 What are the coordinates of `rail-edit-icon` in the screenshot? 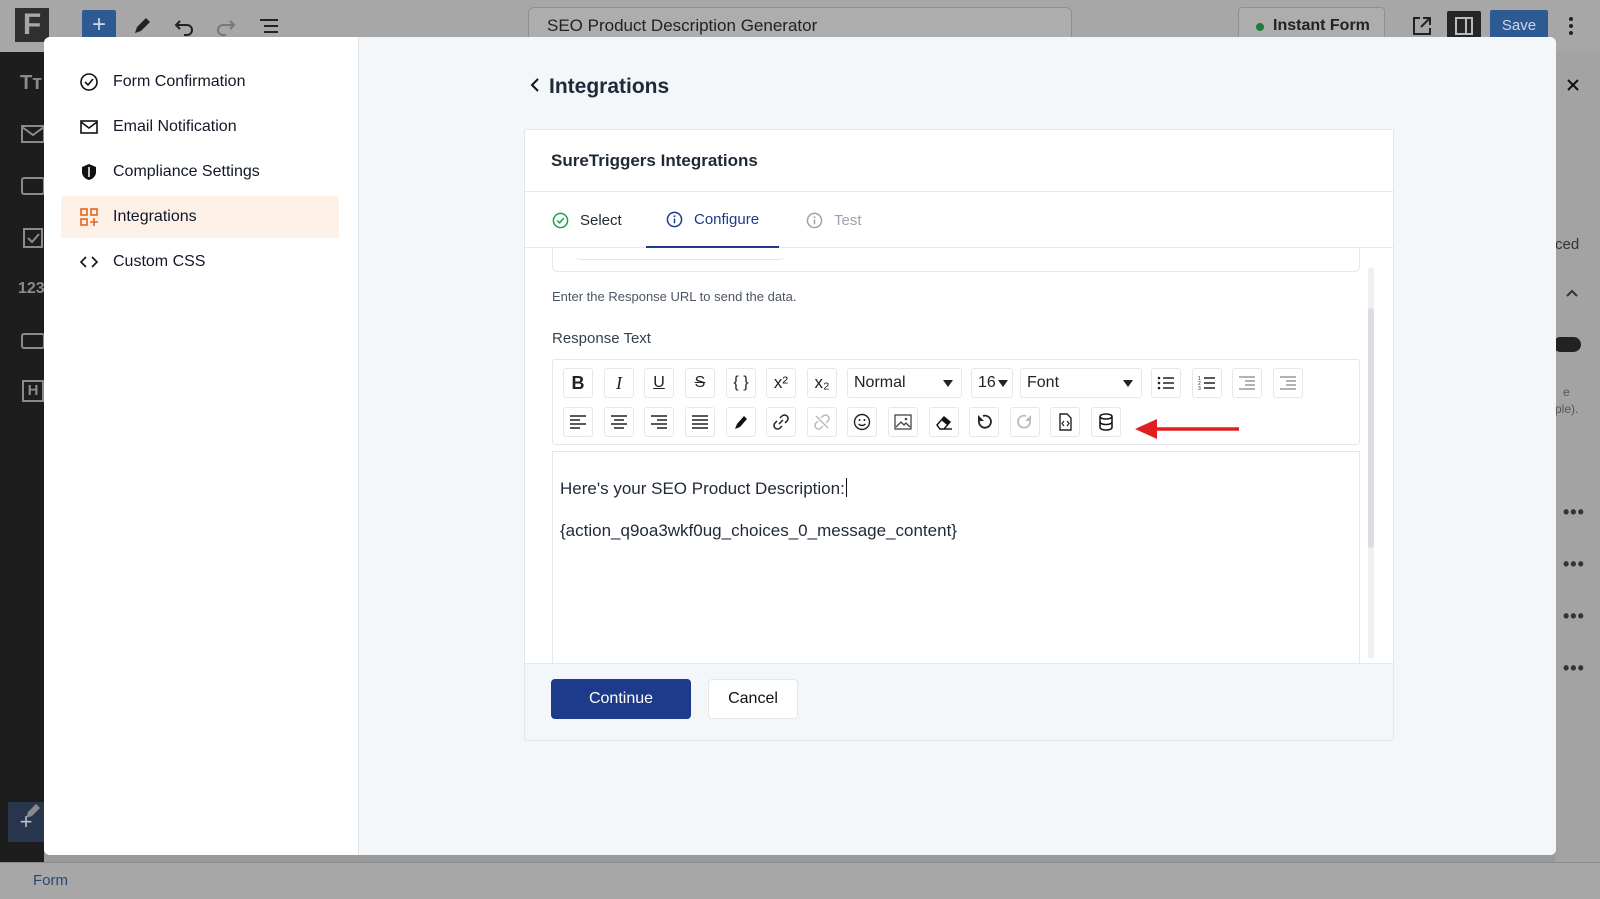 It's located at (33, 811).